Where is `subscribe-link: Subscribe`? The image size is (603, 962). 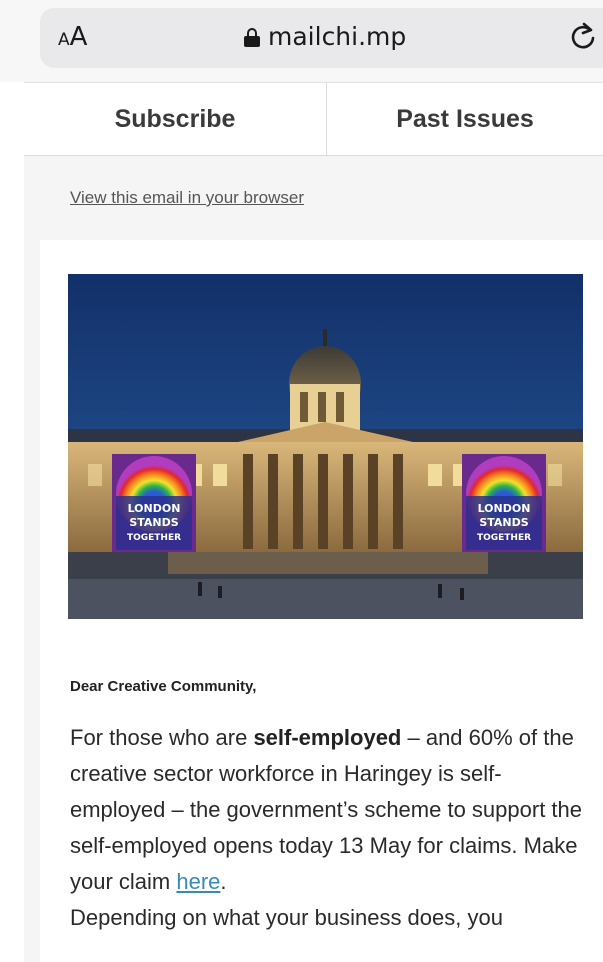
subscribe-link: Subscribe is located at coordinates (175, 119).